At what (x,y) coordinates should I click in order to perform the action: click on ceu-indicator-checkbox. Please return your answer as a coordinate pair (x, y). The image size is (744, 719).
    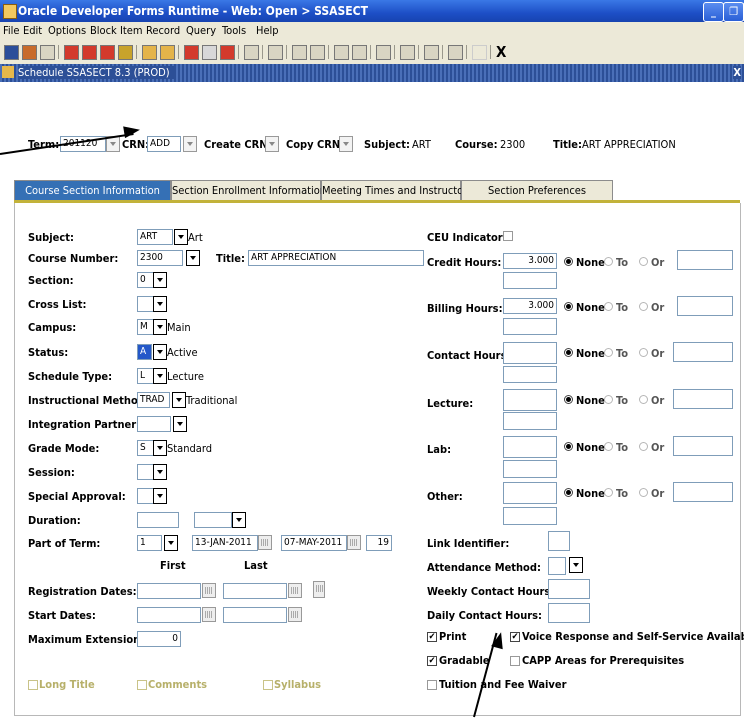
    Looking at the image, I should click on (508, 236).